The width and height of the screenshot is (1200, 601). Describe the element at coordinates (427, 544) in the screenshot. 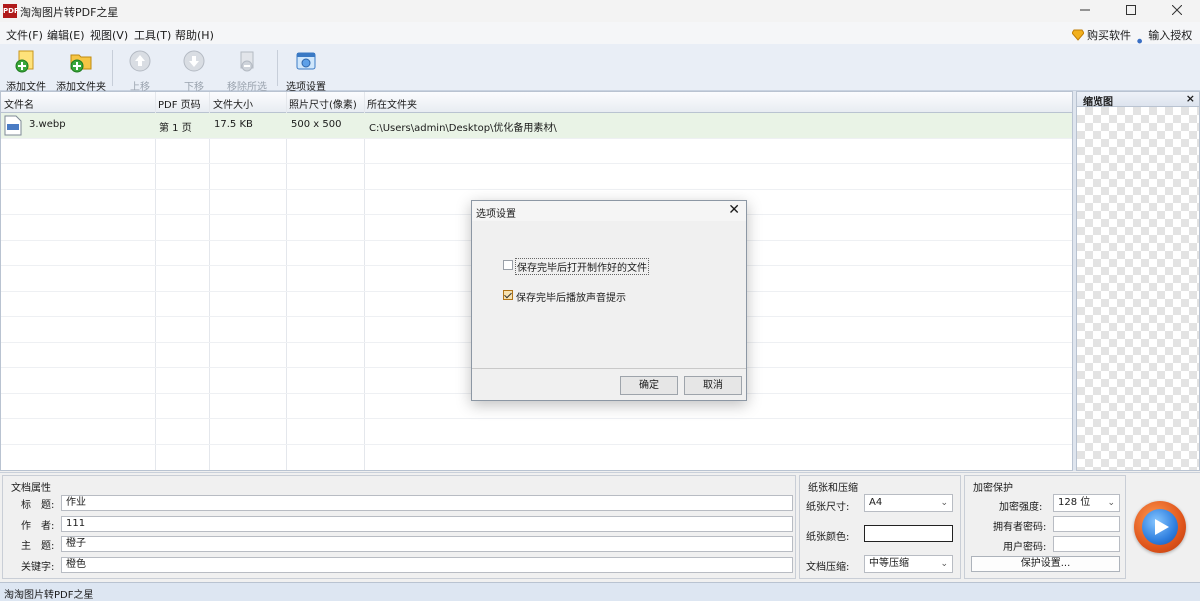

I see `subject-input: 橙子` at that location.